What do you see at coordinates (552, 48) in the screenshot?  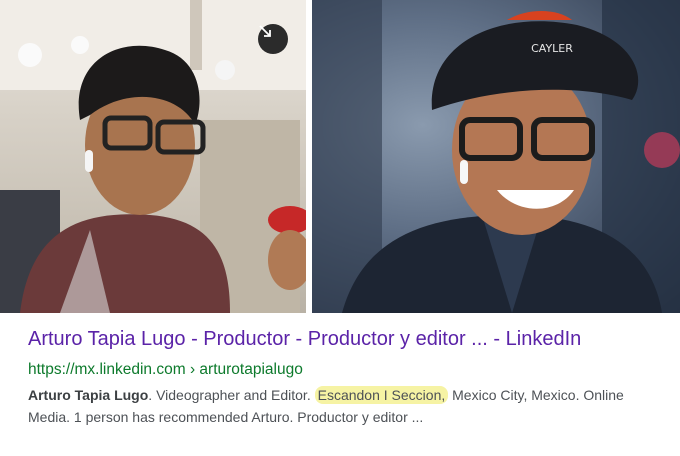 I see `cap-logo-text: CAYLER` at bounding box center [552, 48].